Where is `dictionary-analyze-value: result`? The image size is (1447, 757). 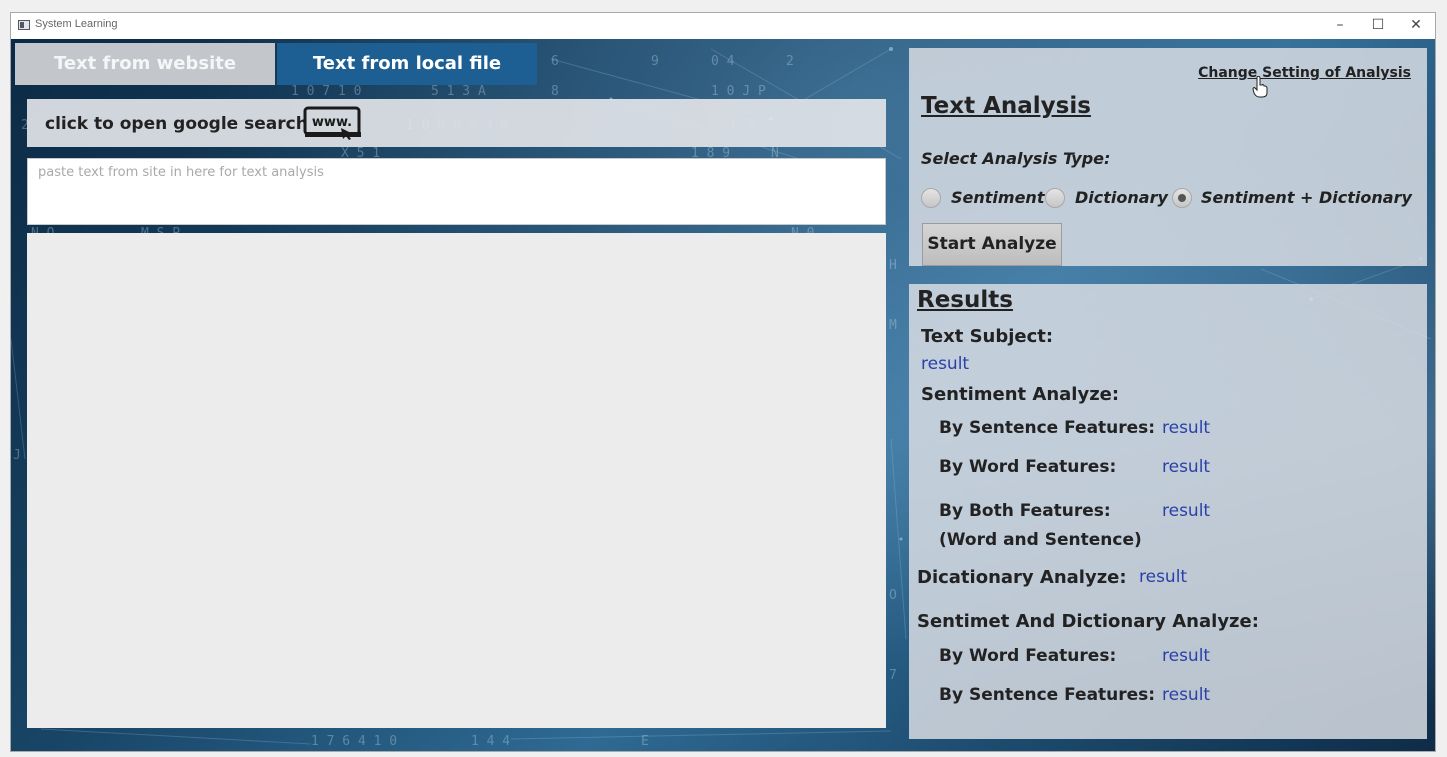 dictionary-analyze-value: result is located at coordinates (1163, 577).